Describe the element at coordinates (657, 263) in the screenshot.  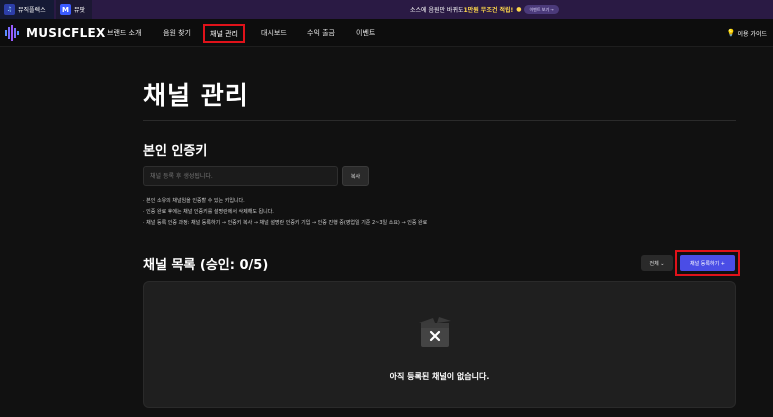
I see `filter-dropdown: 전체 ⌄` at that location.